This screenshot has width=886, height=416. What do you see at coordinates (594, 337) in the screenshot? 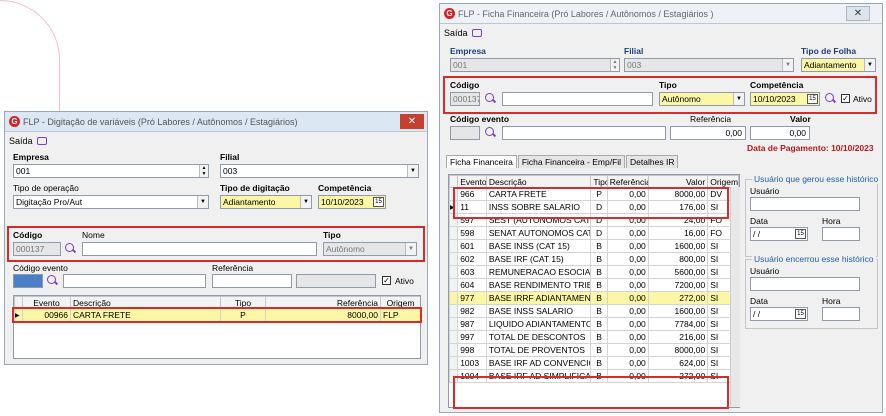
I see `table-row: 997 TOTAL DE DESCONTOS B 0,00 216,00 SI` at bounding box center [594, 337].